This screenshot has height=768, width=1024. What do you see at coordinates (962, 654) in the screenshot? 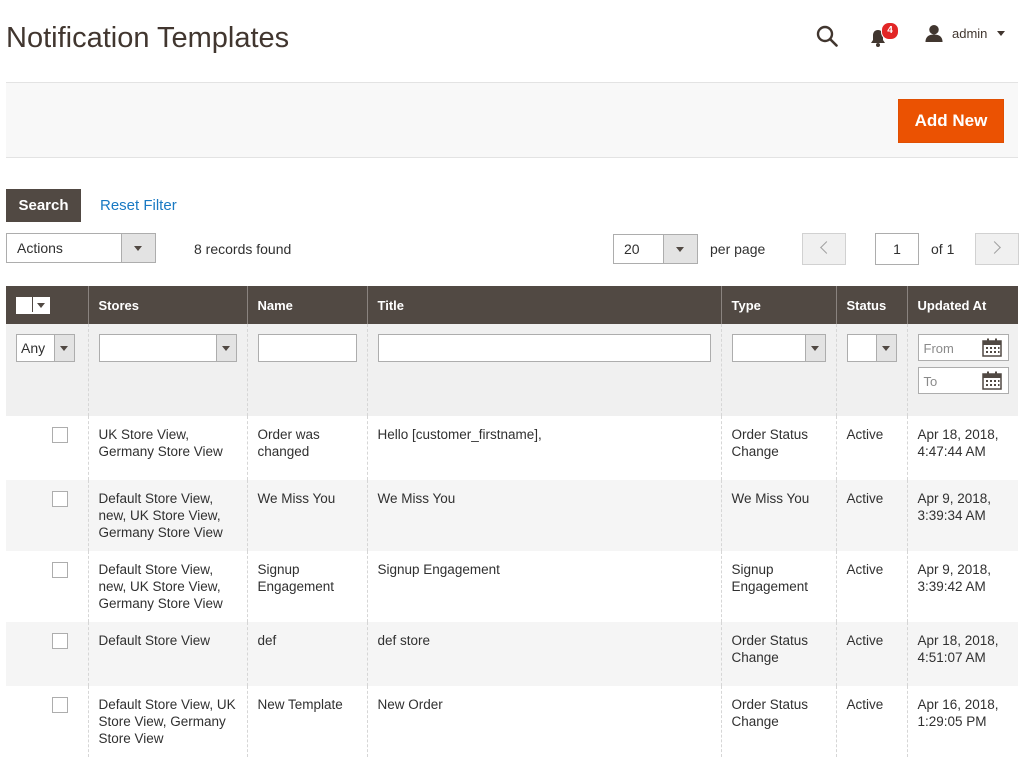
I see `cell-updated-at: Apr 18, 2018, 4:51:07 AM` at bounding box center [962, 654].